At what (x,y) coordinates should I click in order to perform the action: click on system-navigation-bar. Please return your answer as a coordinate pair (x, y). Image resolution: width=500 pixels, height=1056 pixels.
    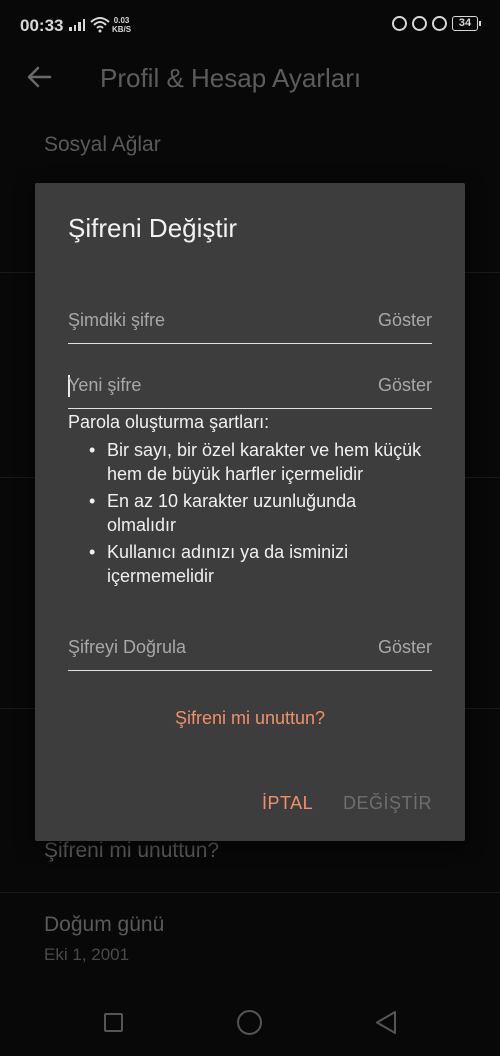
    Looking at the image, I should click on (250, 1023).